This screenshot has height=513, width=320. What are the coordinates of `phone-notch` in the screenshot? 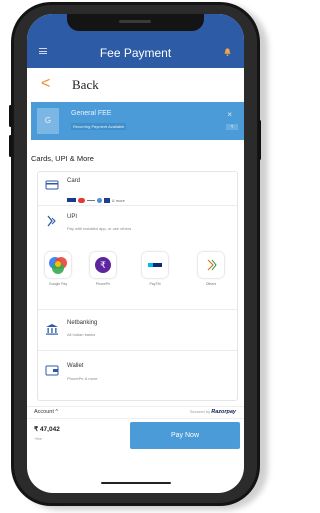 It's located at (135, 22).